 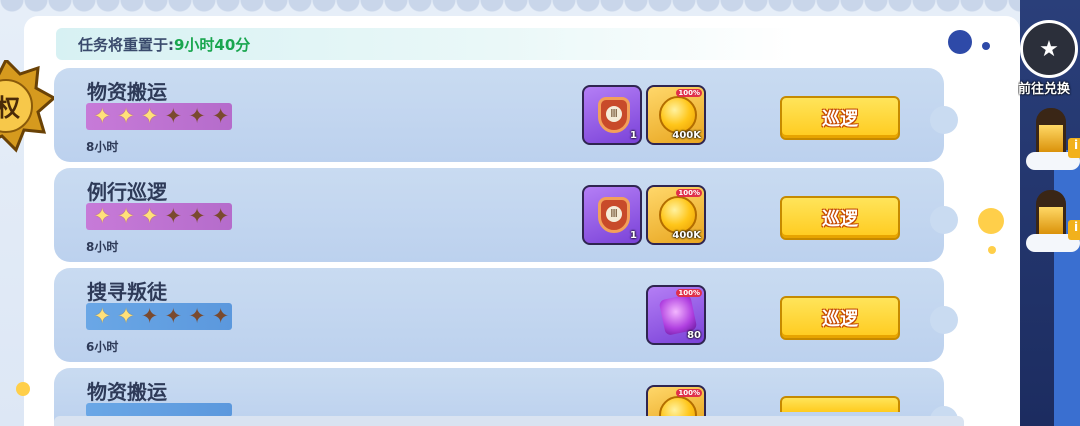 I want to click on difficulty-stars, so click(x=159, y=410).